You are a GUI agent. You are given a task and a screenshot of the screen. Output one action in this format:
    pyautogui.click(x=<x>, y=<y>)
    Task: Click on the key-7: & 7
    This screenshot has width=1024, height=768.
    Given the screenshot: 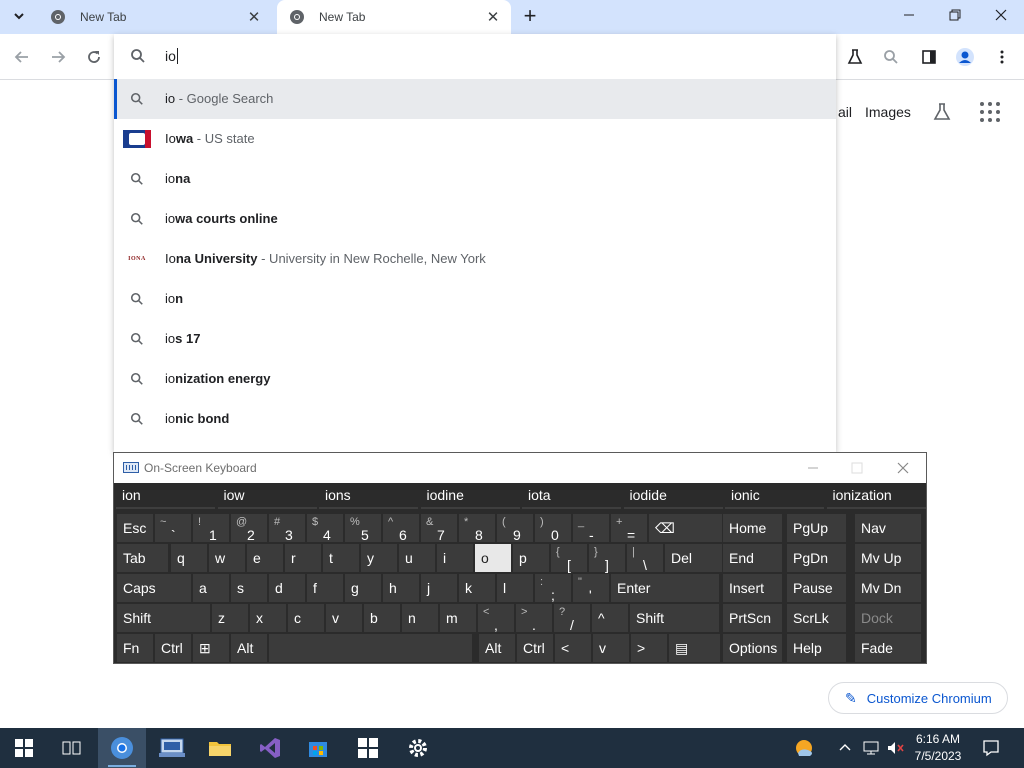 What is the action you would take?
    pyautogui.click(x=439, y=528)
    